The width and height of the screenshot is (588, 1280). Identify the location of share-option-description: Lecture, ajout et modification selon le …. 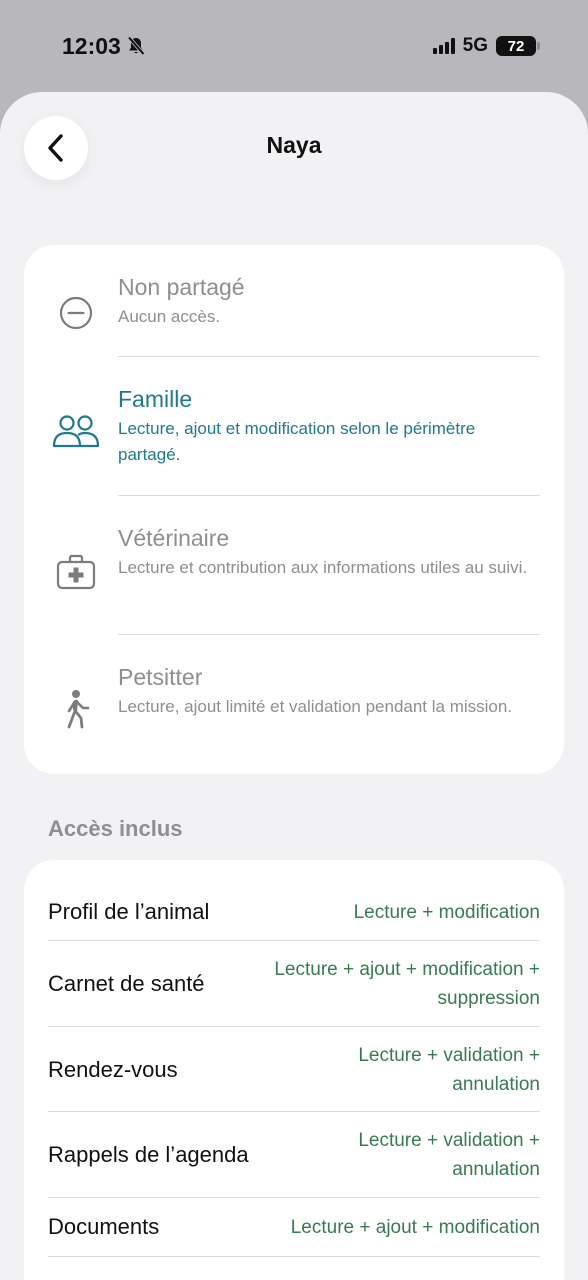
(297, 441).